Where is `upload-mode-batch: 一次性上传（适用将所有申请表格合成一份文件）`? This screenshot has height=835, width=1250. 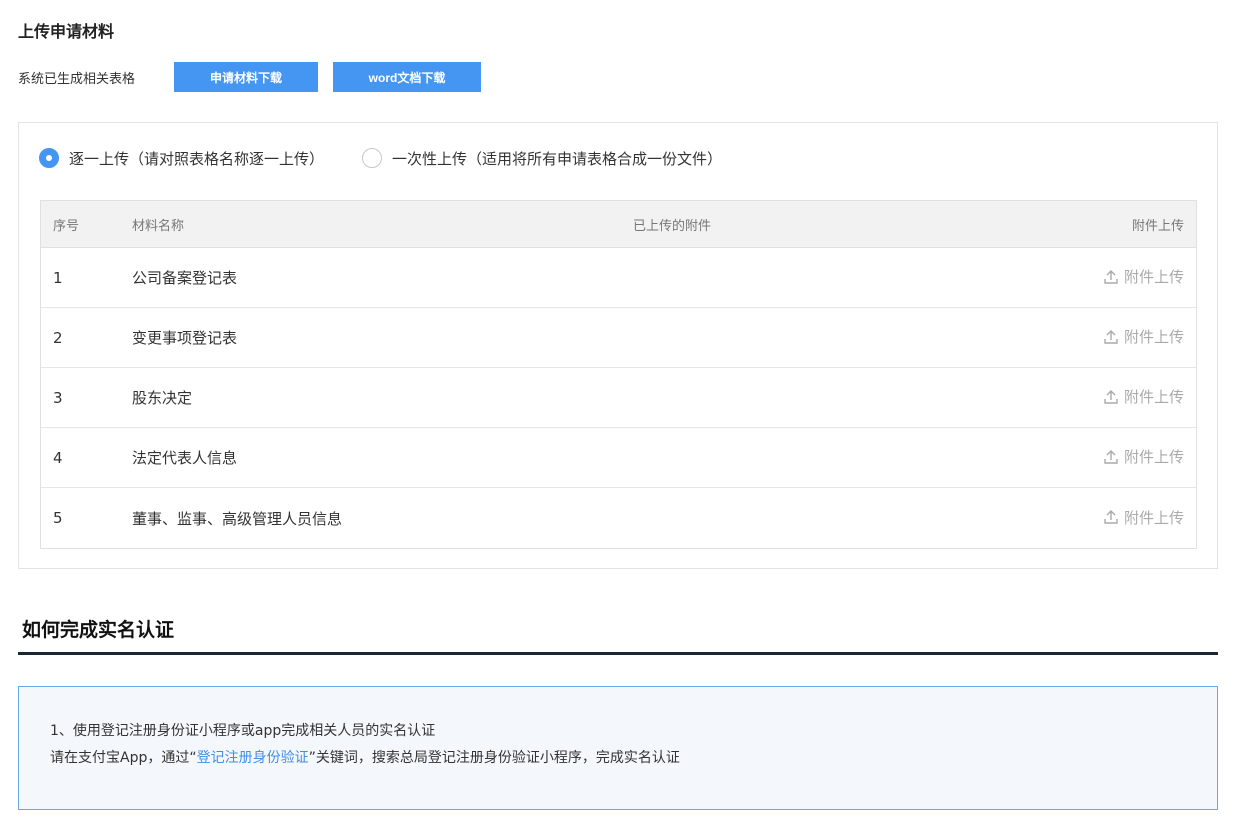 upload-mode-batch: 一次性上传（适用将所有申请表格合成一份文件） is located at coordinates (542, 158).